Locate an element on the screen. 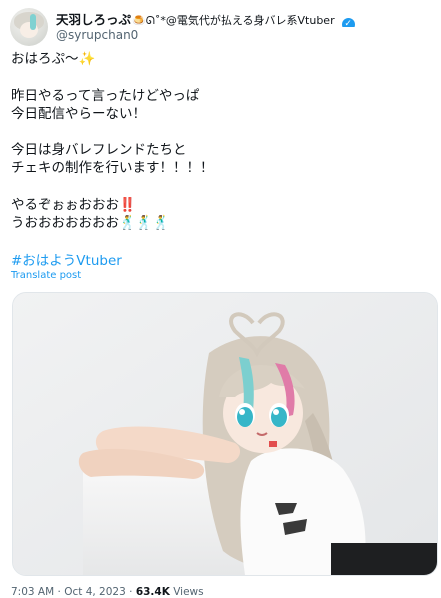 This screenshot has height=598, width=441. tweet-date: Oct 4, 2023 is located at coordinates (95, 592).